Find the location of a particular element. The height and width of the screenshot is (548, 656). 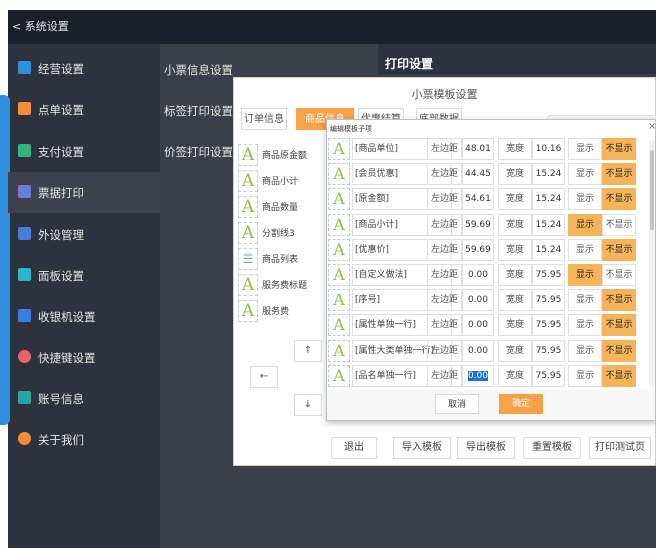

back-link: < 系统设置 is located at coordinates (40, 26).